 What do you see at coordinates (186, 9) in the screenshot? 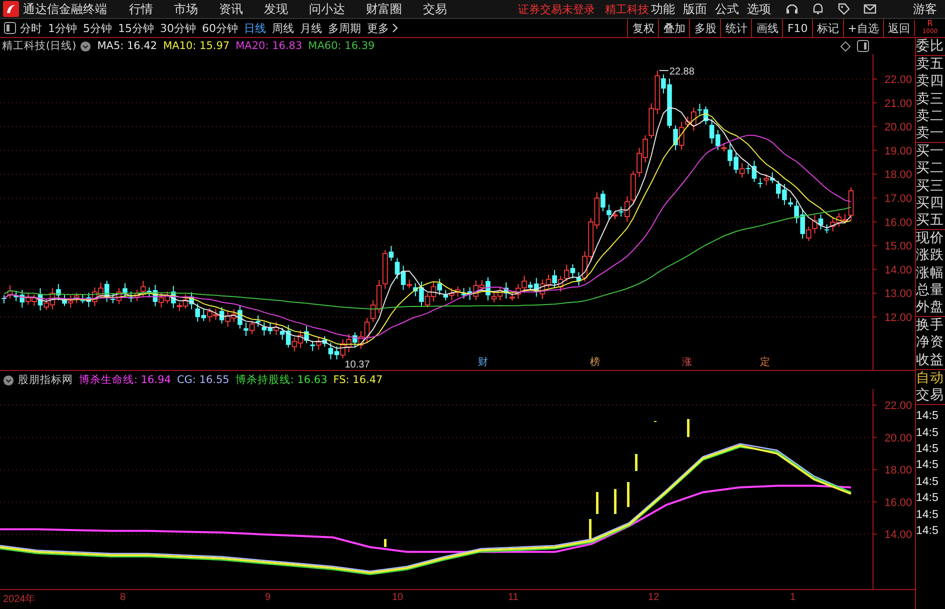
I see `menu-item: 市场` at bounding box center [186, 9].